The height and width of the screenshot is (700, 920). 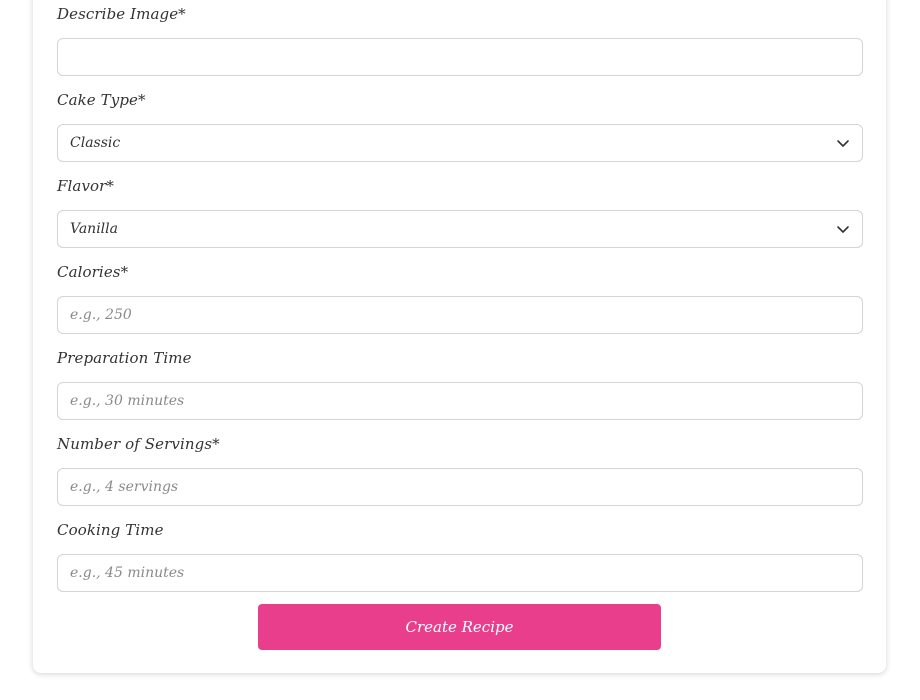 I want to click on servings-input-wrapper, so click(x=460, y=487).